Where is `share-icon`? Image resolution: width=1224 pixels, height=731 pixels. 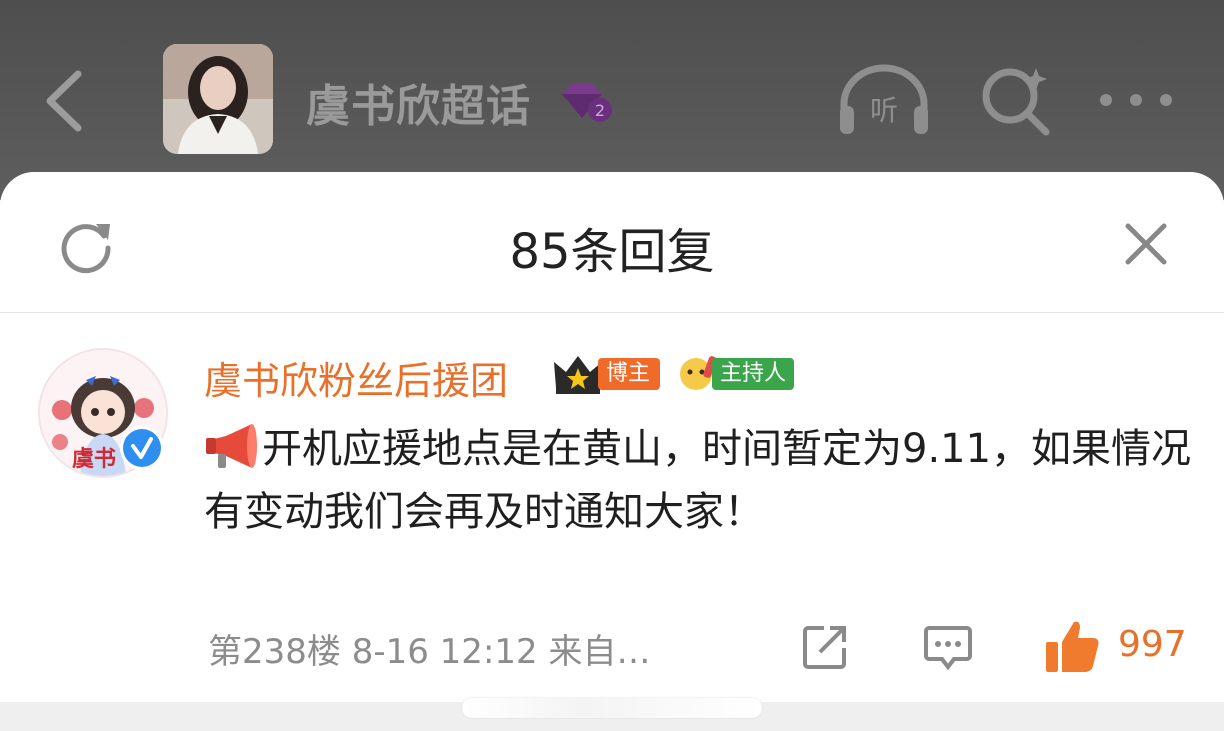
share-icon is located at coordinates (825, 647).